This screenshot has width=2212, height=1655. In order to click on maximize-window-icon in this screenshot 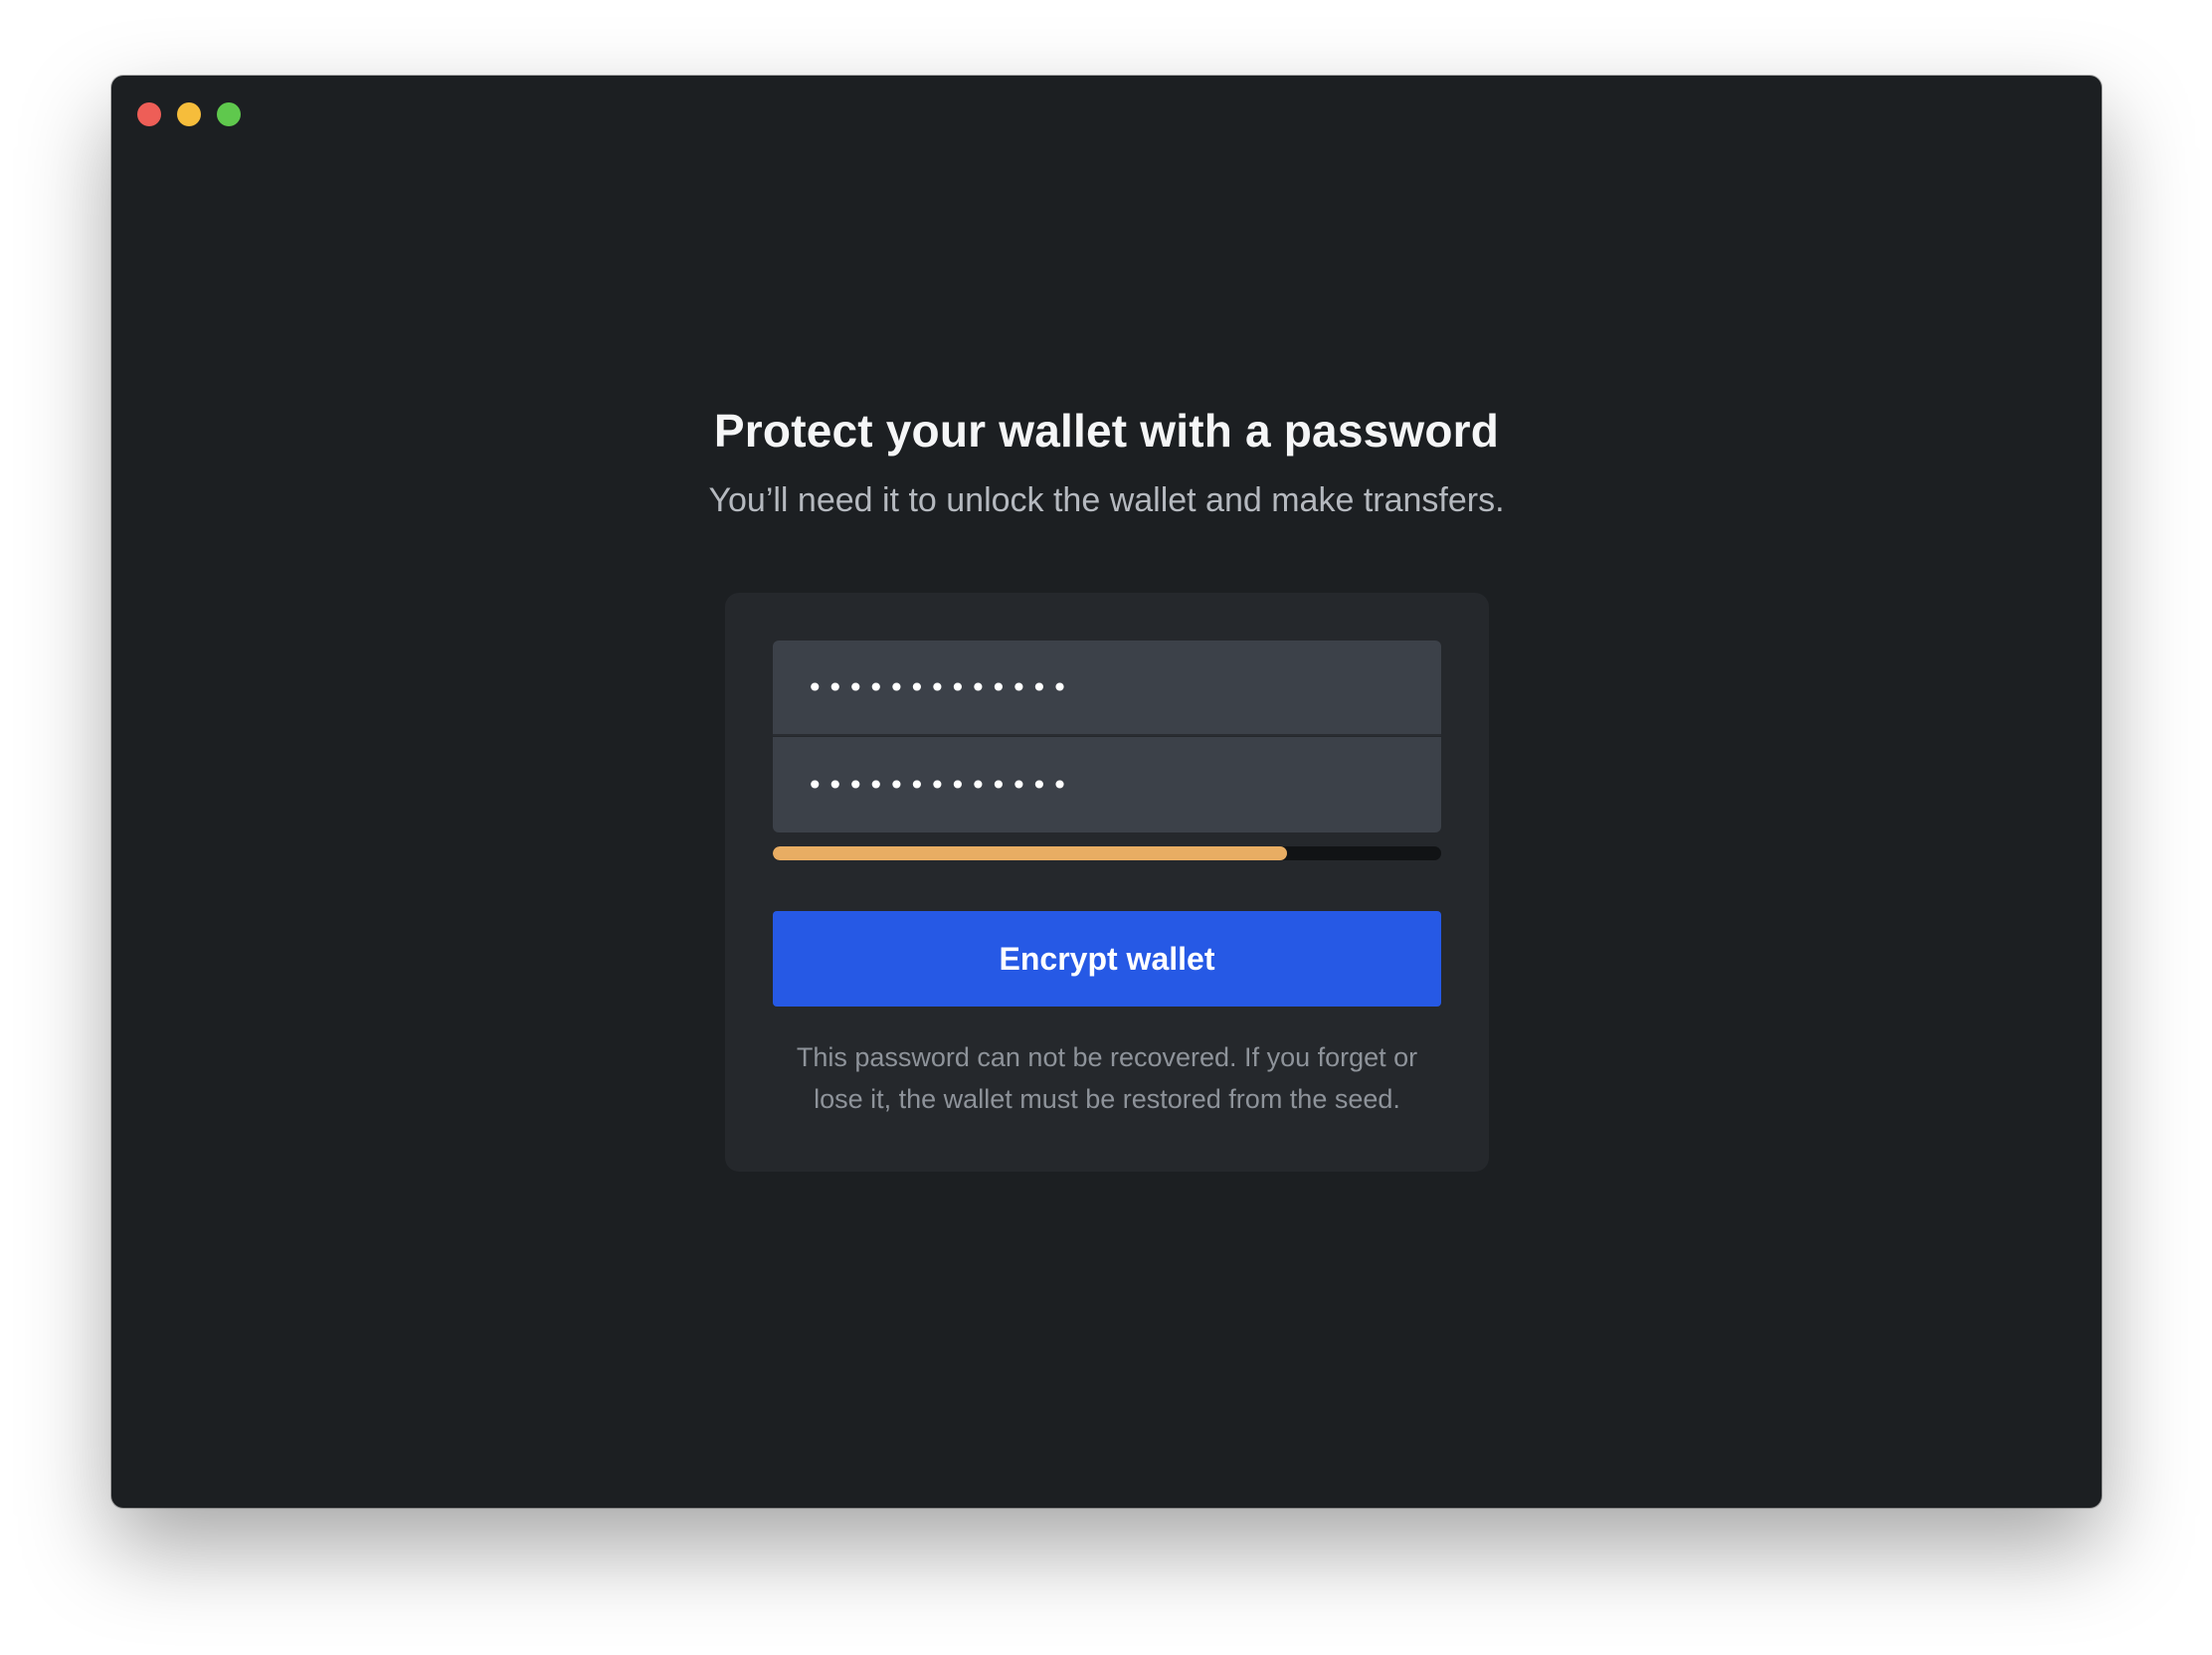, I will do `click(229, 114)`.